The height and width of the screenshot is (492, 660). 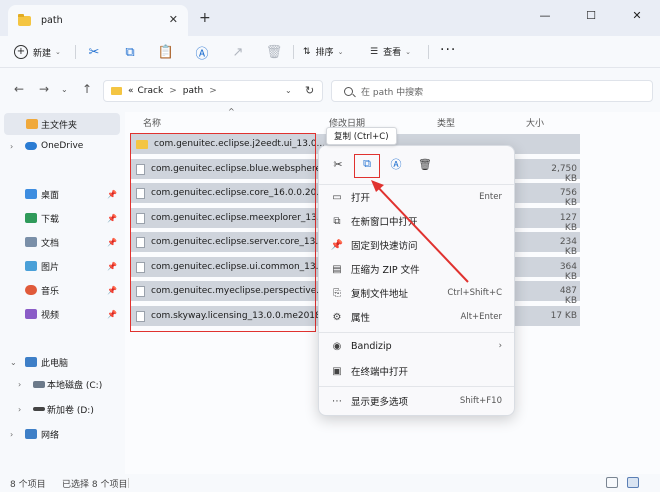 What do you see at coordinates (166, 52) in the screenshot?
I see `paste-icon: 📋` at bounding box center [166, 52].